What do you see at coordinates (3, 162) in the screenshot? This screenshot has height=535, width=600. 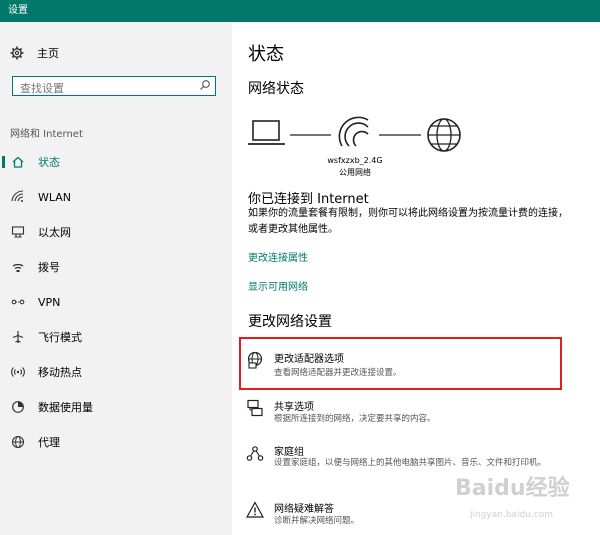 I see `active-indicator` at bounding box center [3, 162].